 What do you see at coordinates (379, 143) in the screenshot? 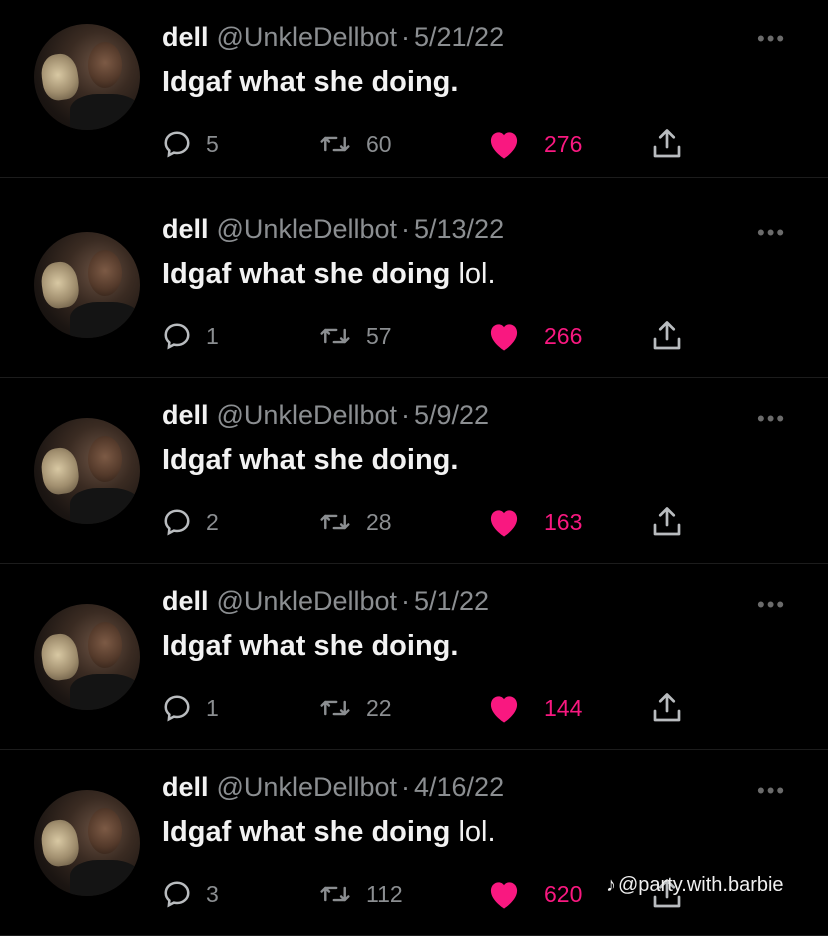
I see `retweet-count: 60` at bounding box center [379, 143].